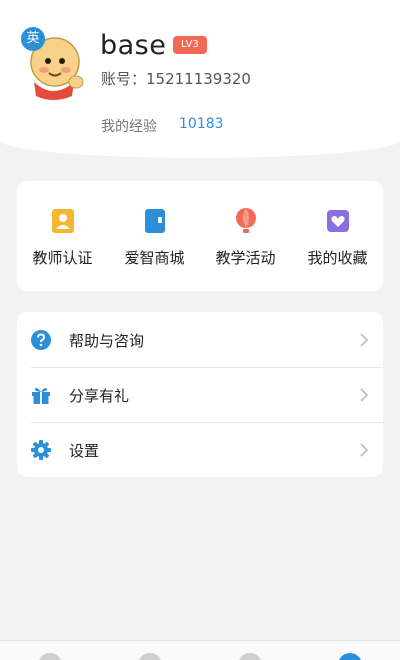 This screenshot has width=400, height=660. What do you see at coordinates (41, 396) in the screenshot?
I see `gift-icon` at bounding box center [41, 396].